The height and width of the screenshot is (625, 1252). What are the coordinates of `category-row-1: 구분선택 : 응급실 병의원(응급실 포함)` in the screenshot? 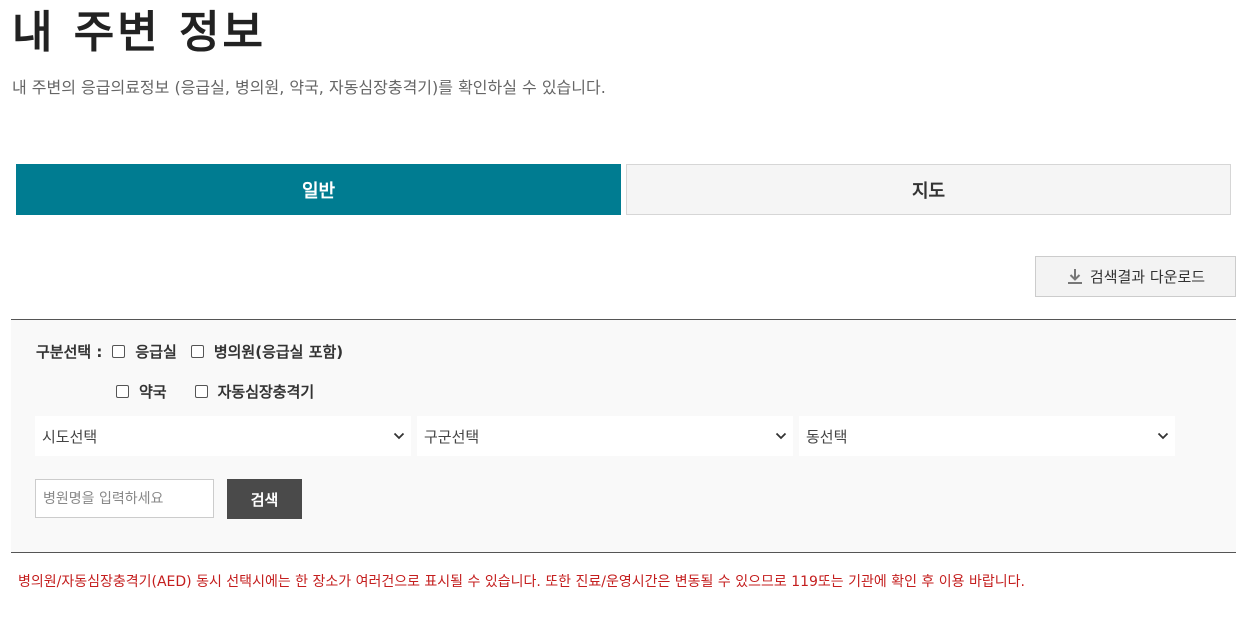 It's located at (196, 351).